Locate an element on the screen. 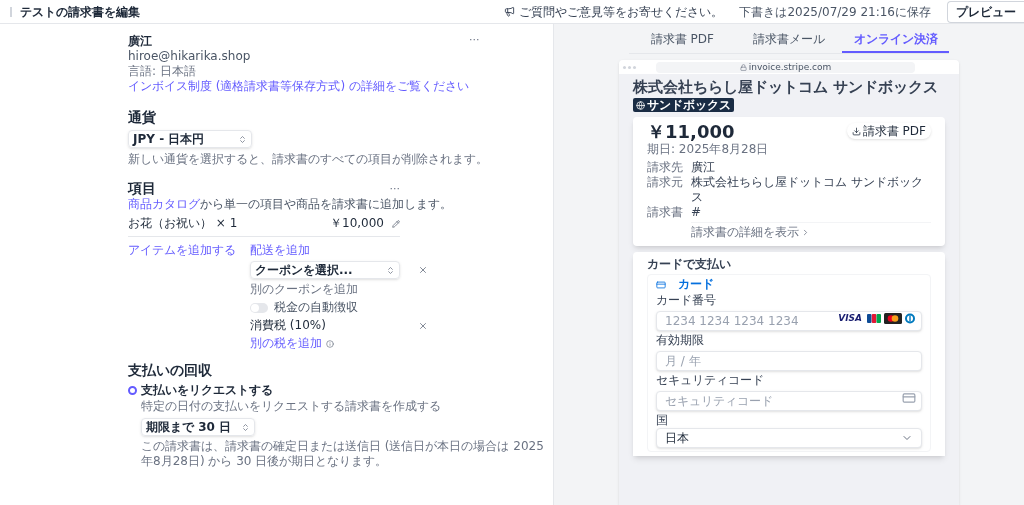 This screenshot has height=505, width=1024. save-status: 下書きは2025/07/29 21:16に保存 is located at coordinates (835, 12).